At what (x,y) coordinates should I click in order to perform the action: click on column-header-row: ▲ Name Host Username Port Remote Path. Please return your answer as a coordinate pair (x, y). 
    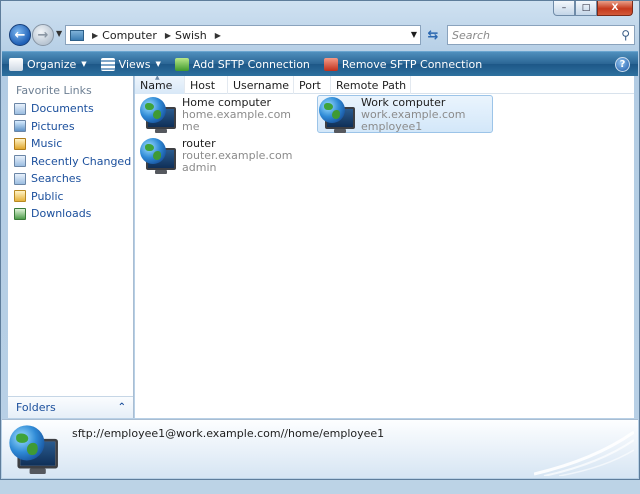
    Looking at the image, I should click on (384, 84).